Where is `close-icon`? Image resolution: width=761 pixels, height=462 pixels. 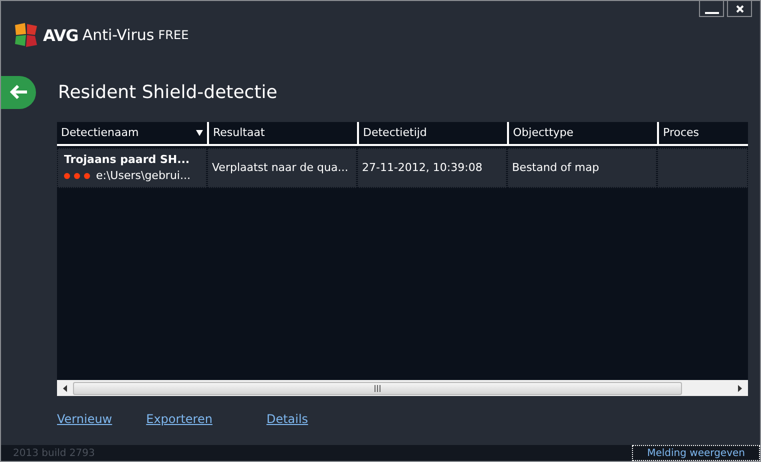 close-icon is located at coordinates (740, 8).